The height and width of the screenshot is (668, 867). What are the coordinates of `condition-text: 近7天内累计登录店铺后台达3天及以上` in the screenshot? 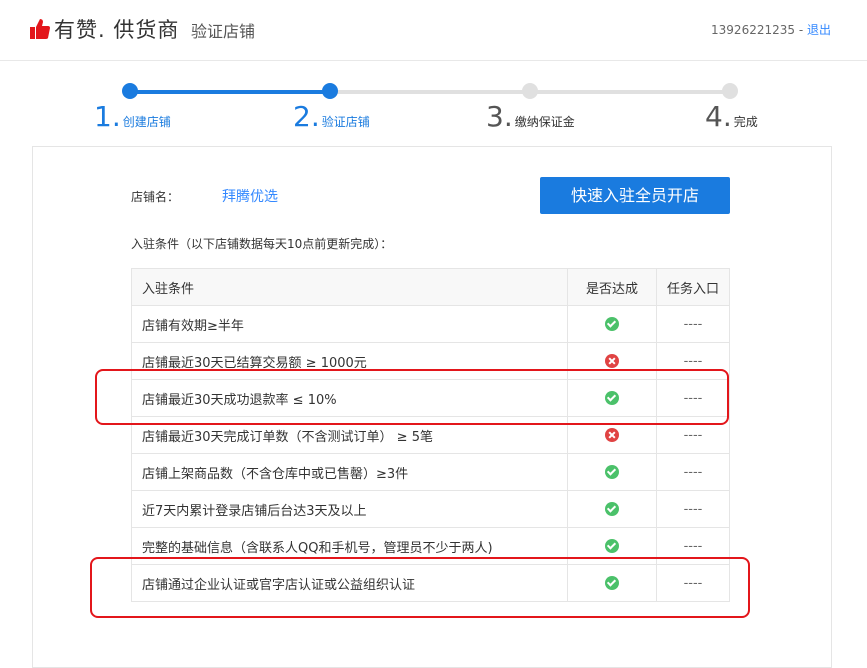 It's located at (349, 509).